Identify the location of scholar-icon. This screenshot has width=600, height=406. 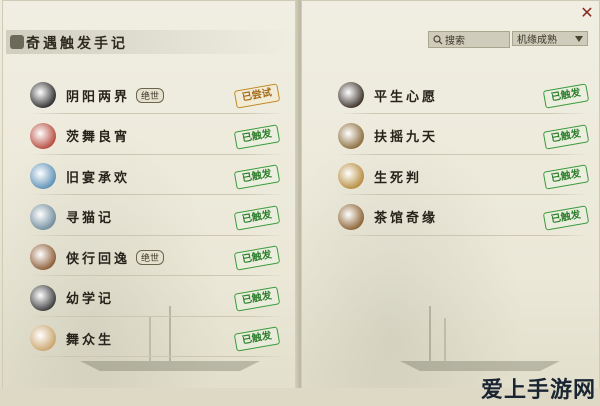
(351, 95).